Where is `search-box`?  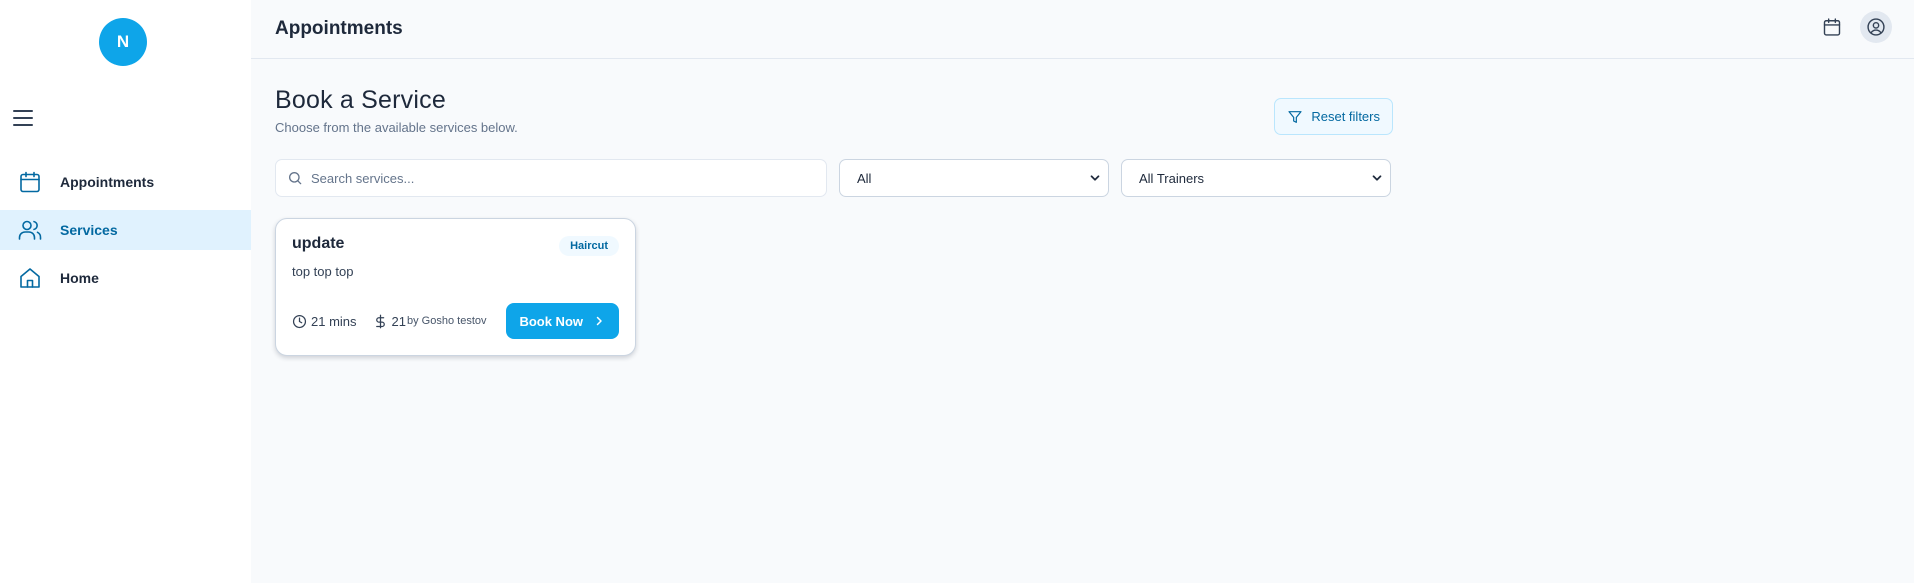 search-box is located at coordinates (551, 178).